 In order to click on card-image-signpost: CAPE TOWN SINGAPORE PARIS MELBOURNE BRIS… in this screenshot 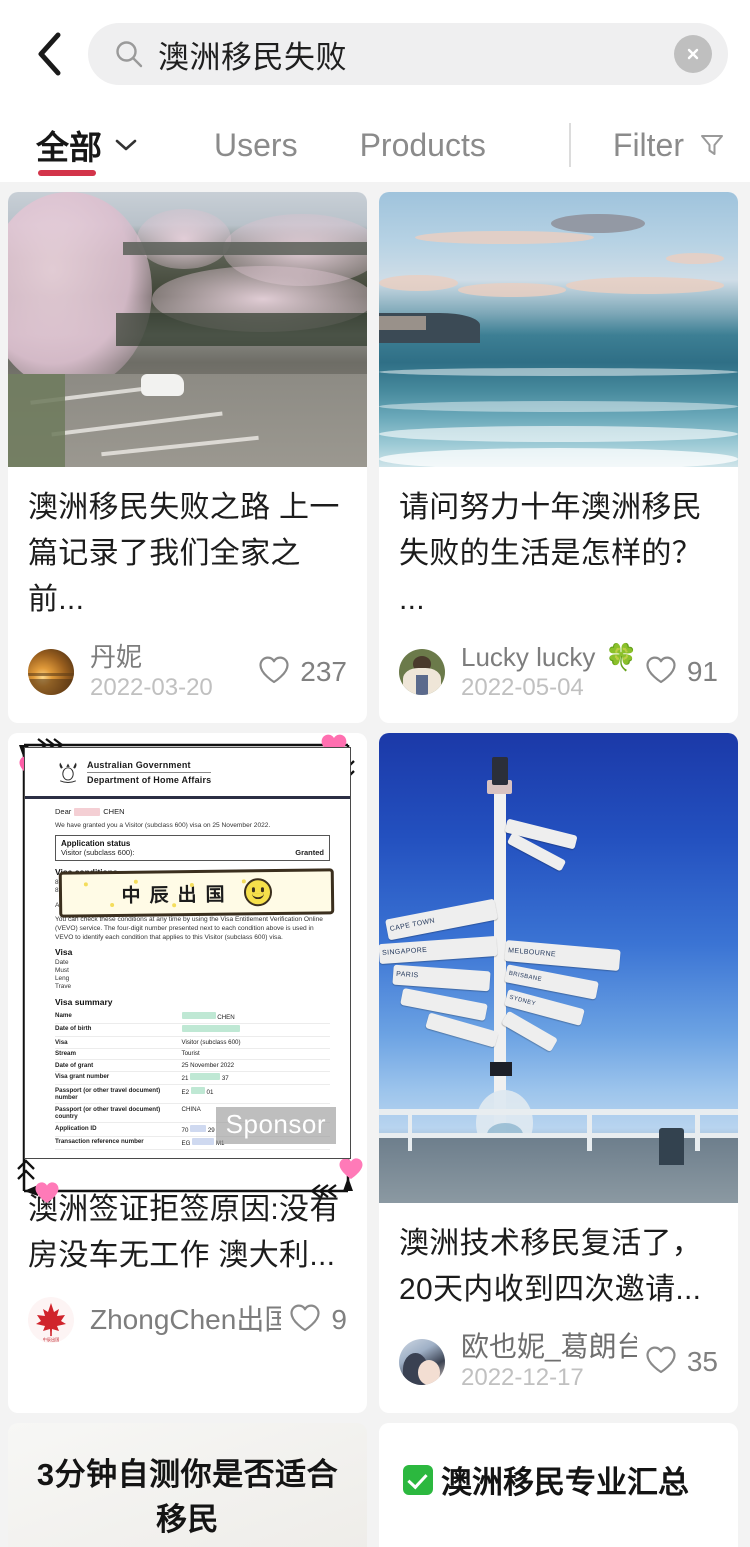, I will do `click(558, 968)`.